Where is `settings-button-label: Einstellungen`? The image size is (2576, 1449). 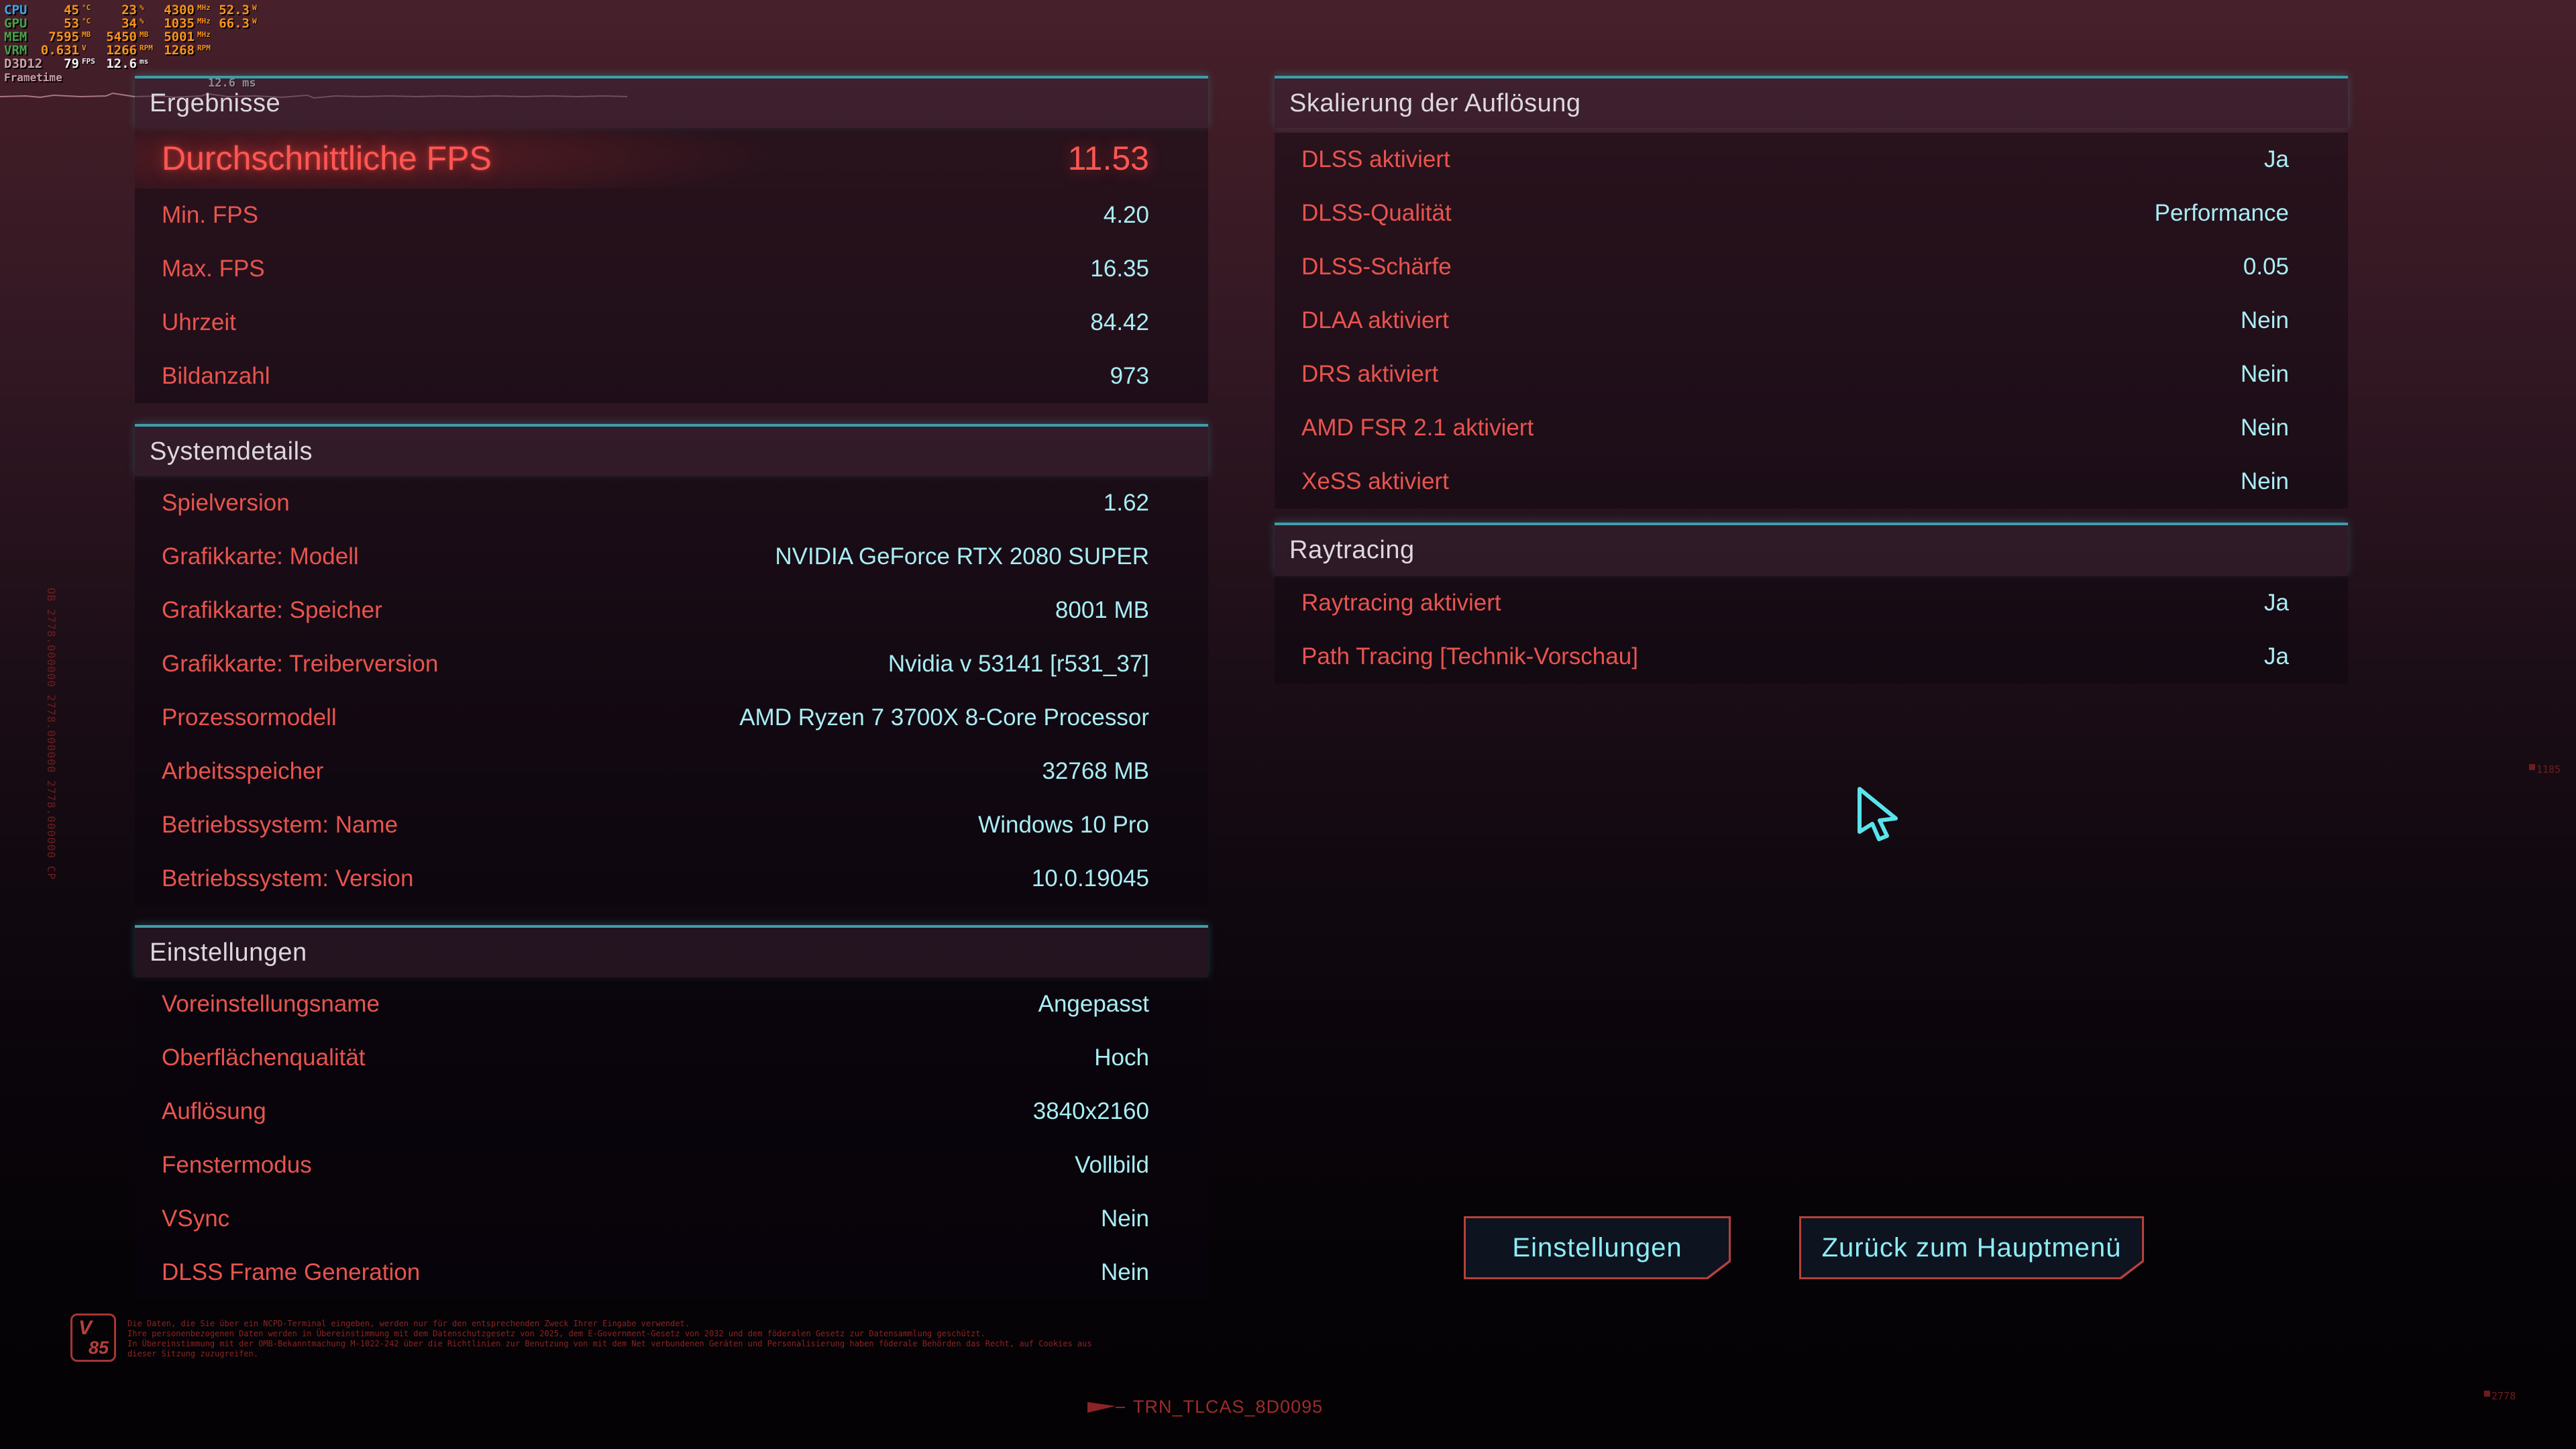 settings-button-label: Einstellungen is located at coordinates (1597, 1247).